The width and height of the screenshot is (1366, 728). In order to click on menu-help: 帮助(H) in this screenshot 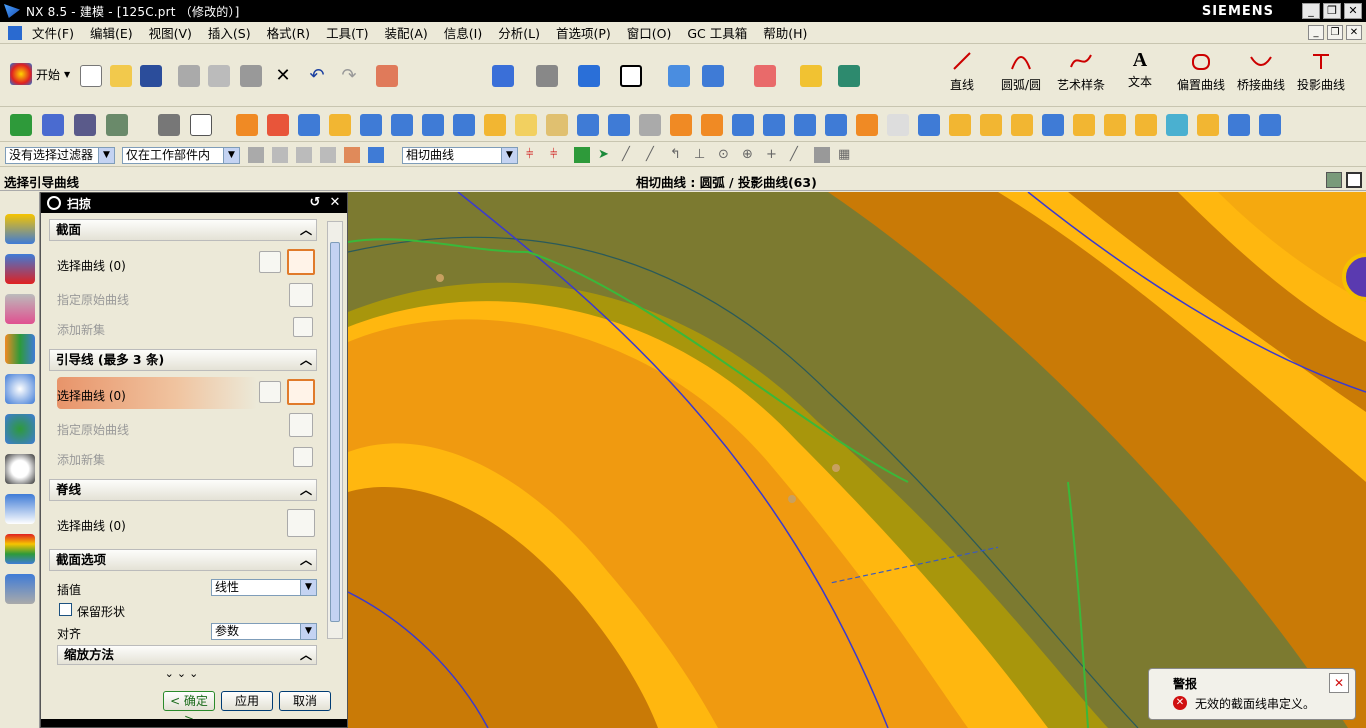, I will do `click(785, 32)`.